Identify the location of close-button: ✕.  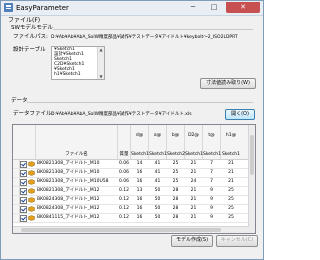
(243, 7).